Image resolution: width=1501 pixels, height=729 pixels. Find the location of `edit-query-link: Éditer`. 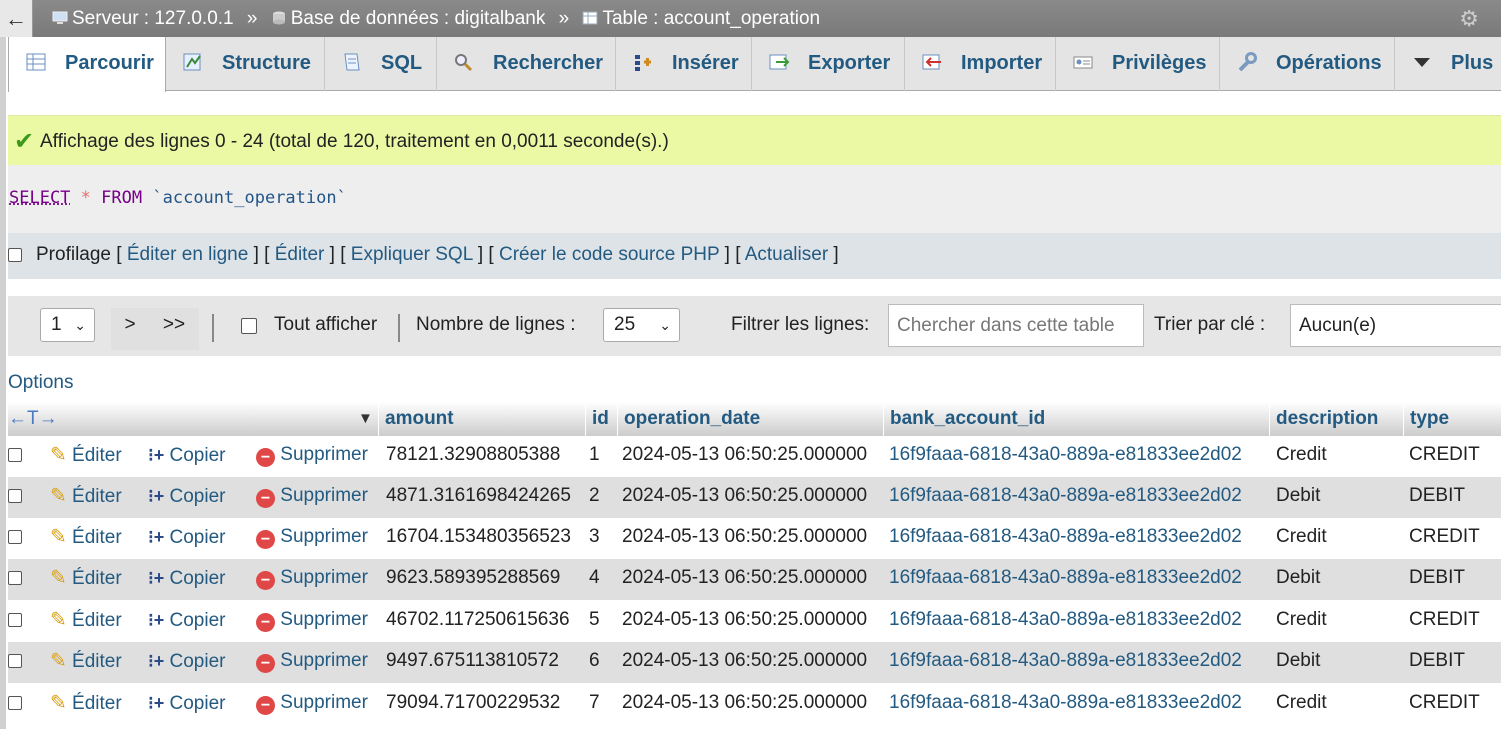

edit-query-link: Éditer is located at coordinates (300, 254).